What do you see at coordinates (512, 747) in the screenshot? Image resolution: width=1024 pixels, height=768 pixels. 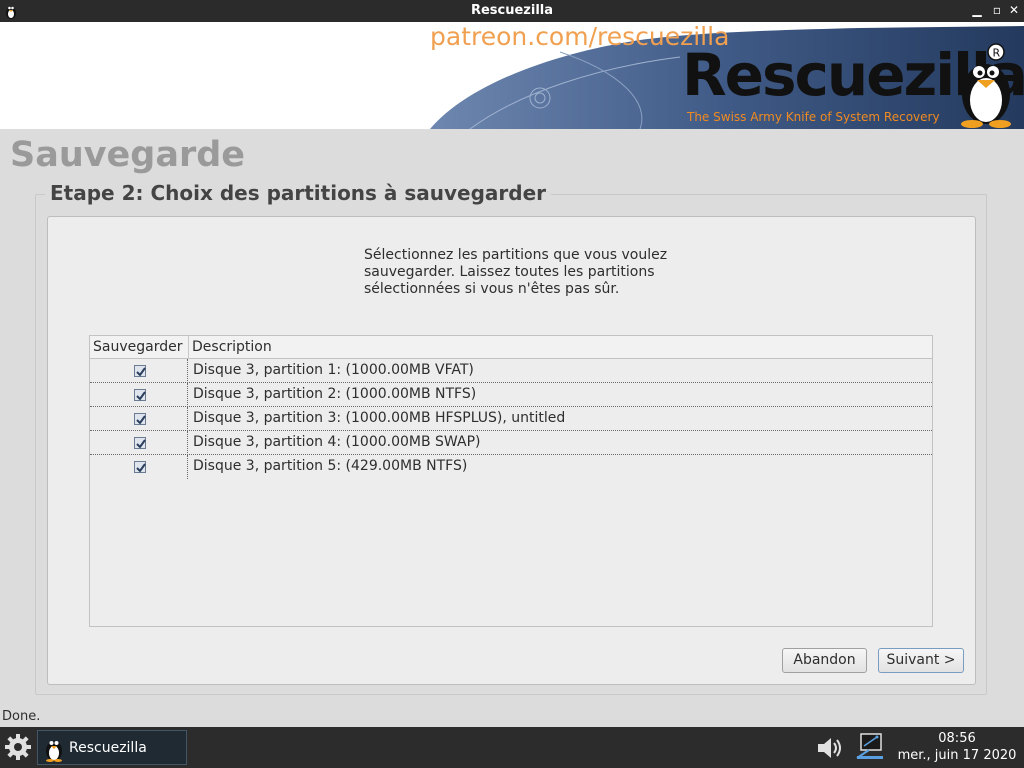 I see `taskbar: Rescuezilla 08:56 mer., juin 17 2020` at bounding box center [512, 747].